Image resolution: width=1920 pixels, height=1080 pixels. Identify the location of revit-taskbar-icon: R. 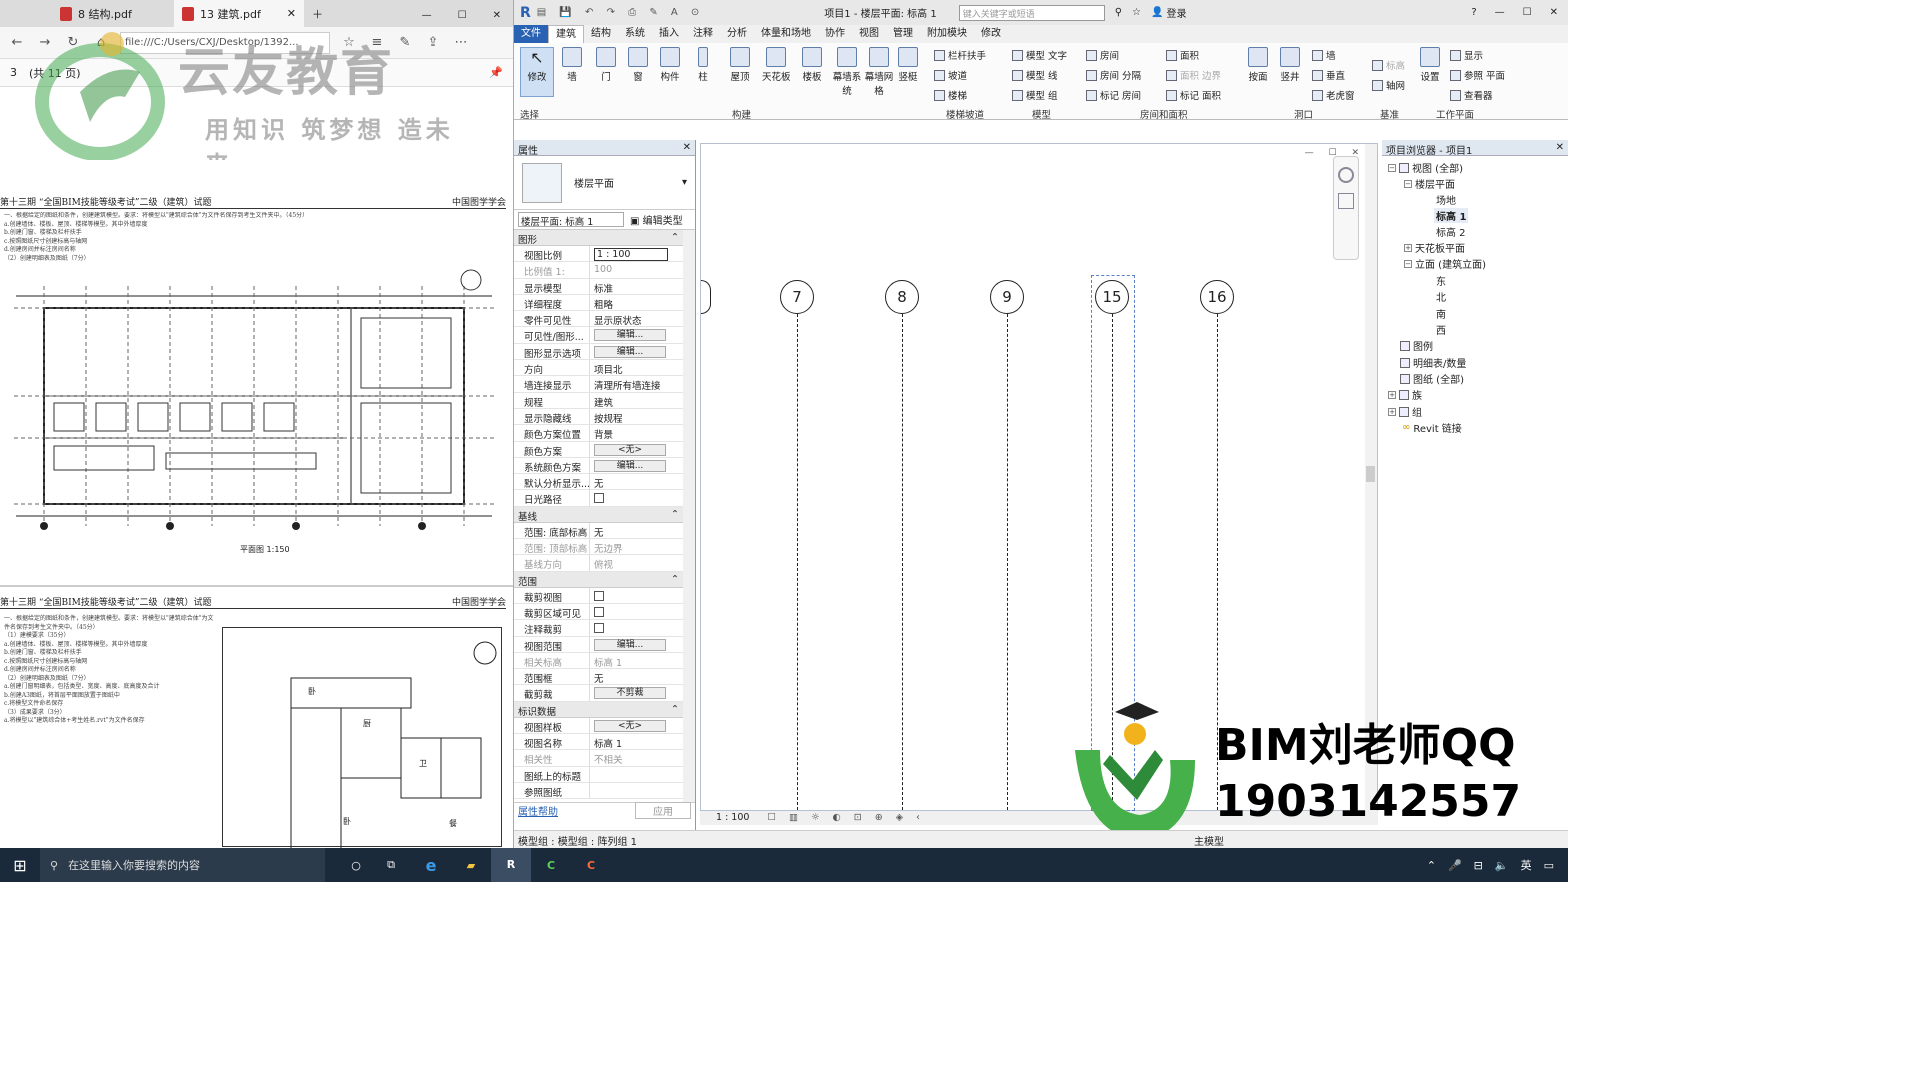
(511, 865).